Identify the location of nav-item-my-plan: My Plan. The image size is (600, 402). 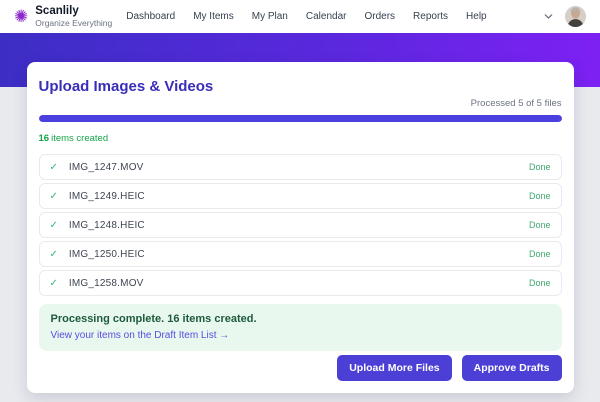
(270, 16).